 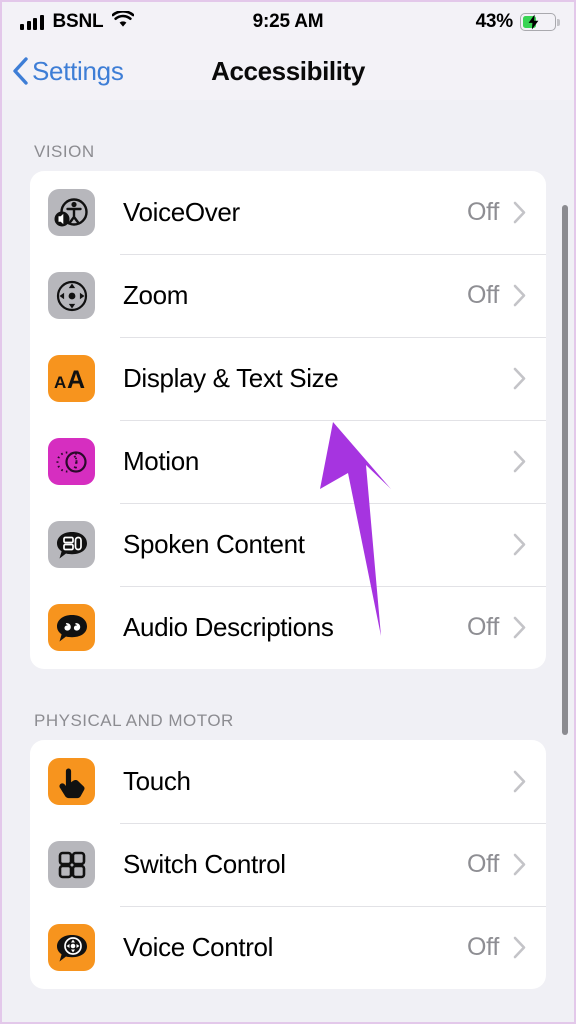 What do you see at coordinates (565, 470) in the screenshot?
I see `vertical-scrollbar` at bounding box center [565, 470].